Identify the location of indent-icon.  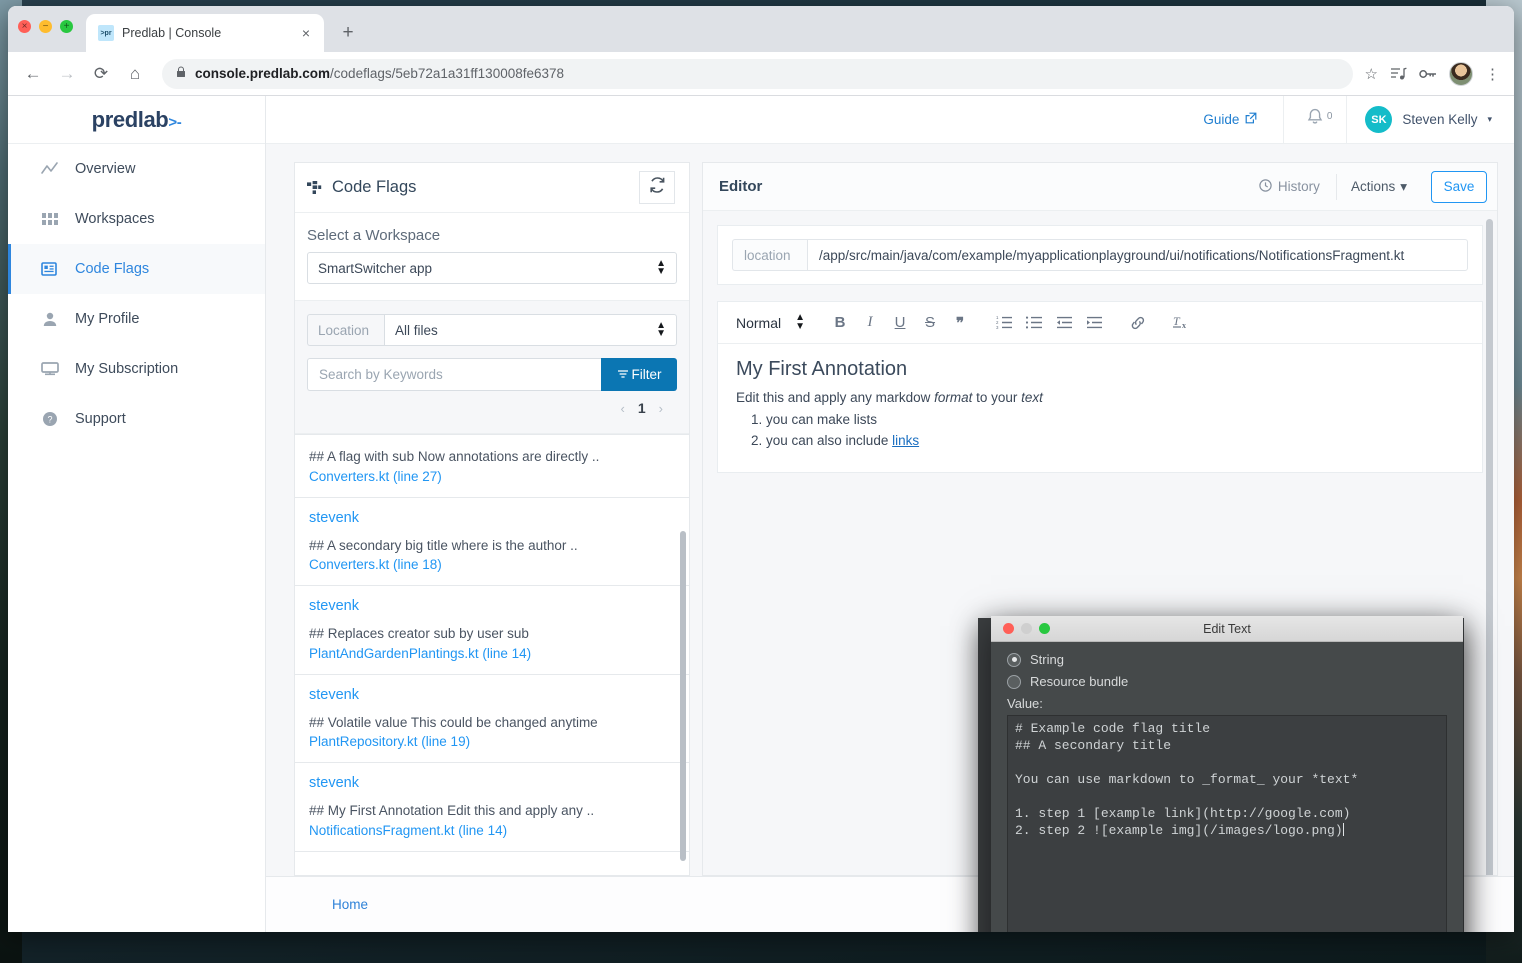
(1094, 323).